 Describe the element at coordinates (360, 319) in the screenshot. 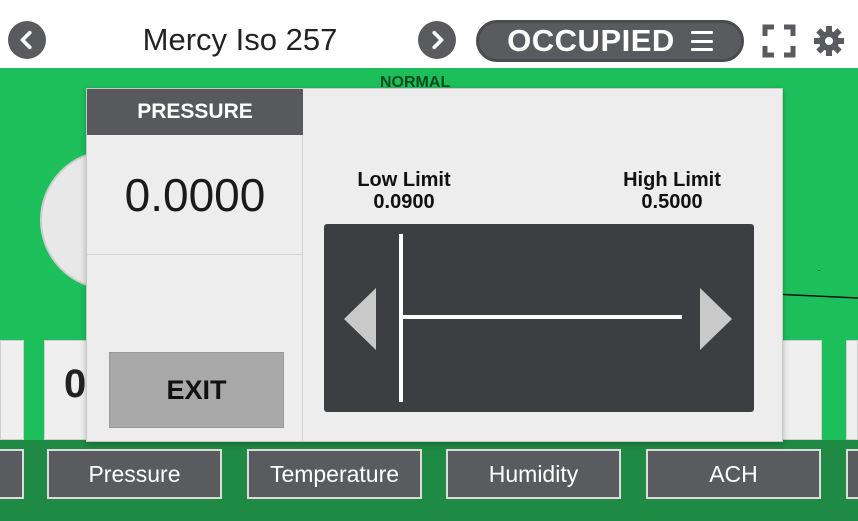

I see `decrease-arrow-icon` at that location.